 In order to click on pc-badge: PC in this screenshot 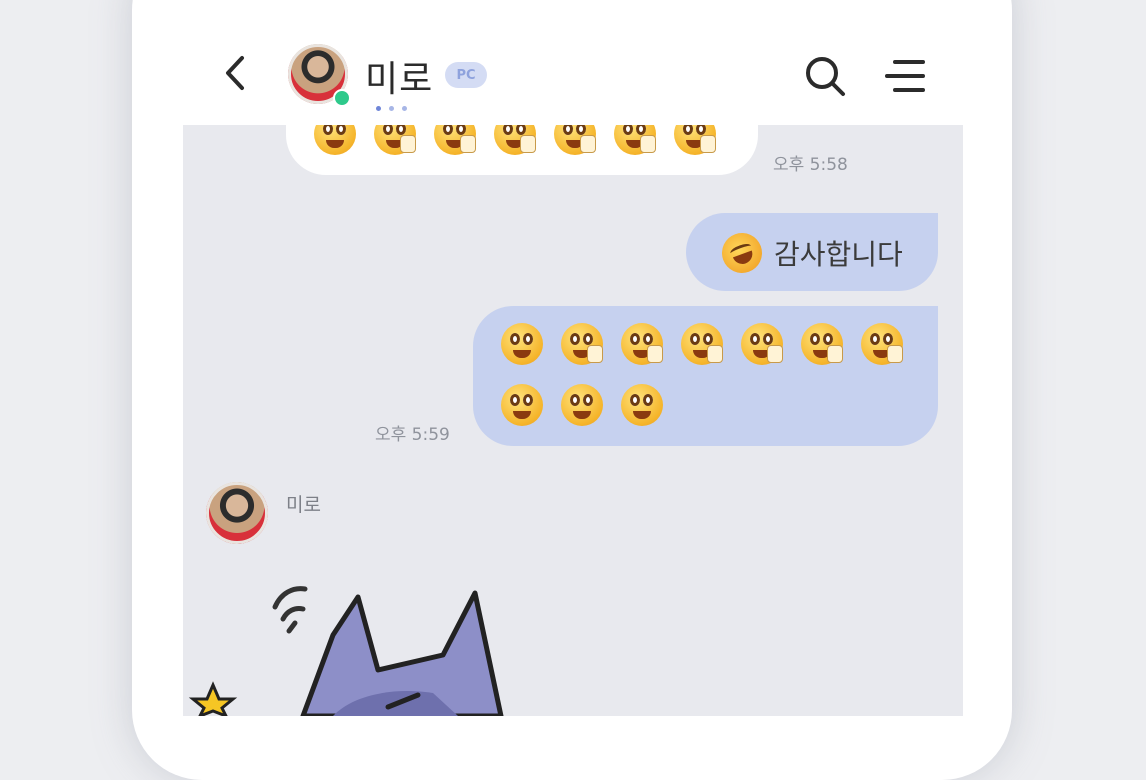, I will do `click(466, 75)`.